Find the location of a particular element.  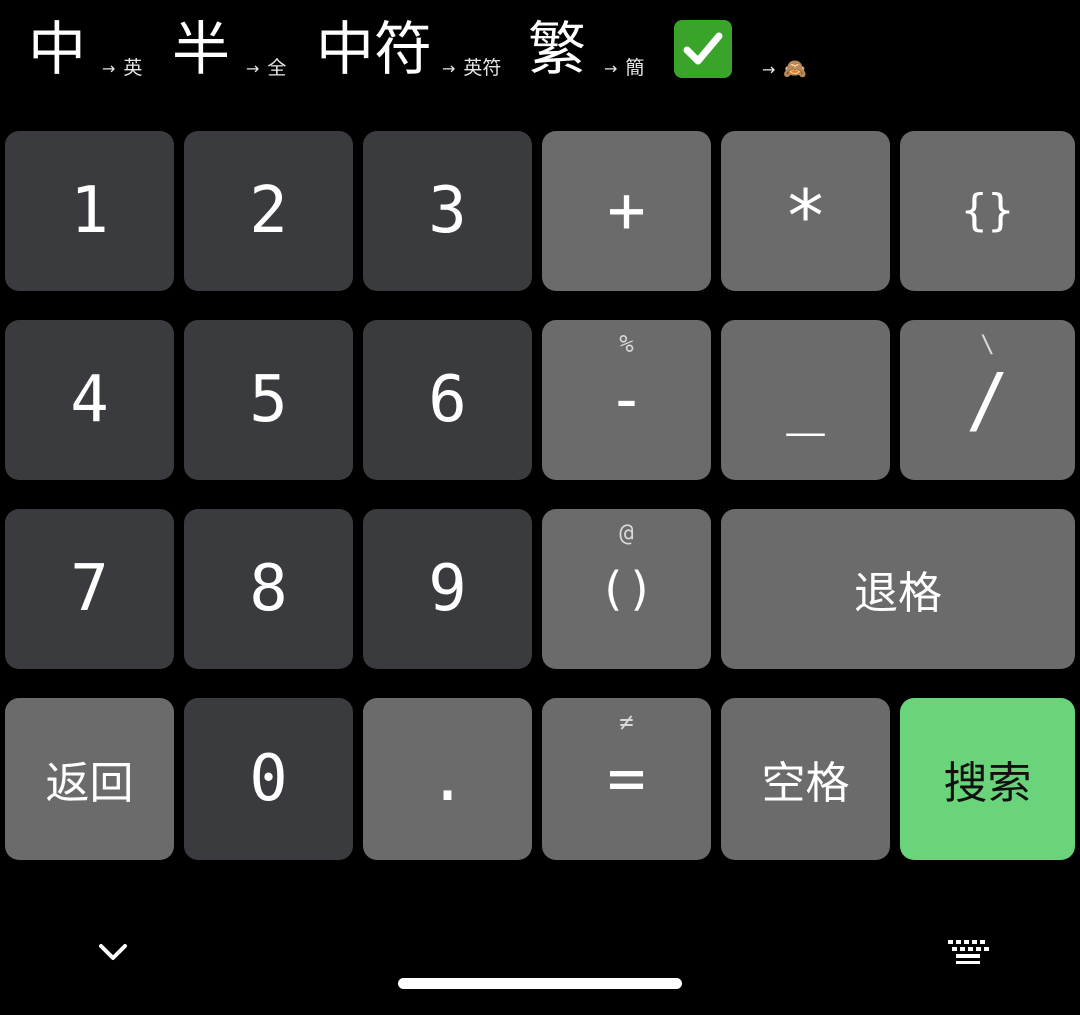

search-button: 搜索 is located at coordinates (987, 779).